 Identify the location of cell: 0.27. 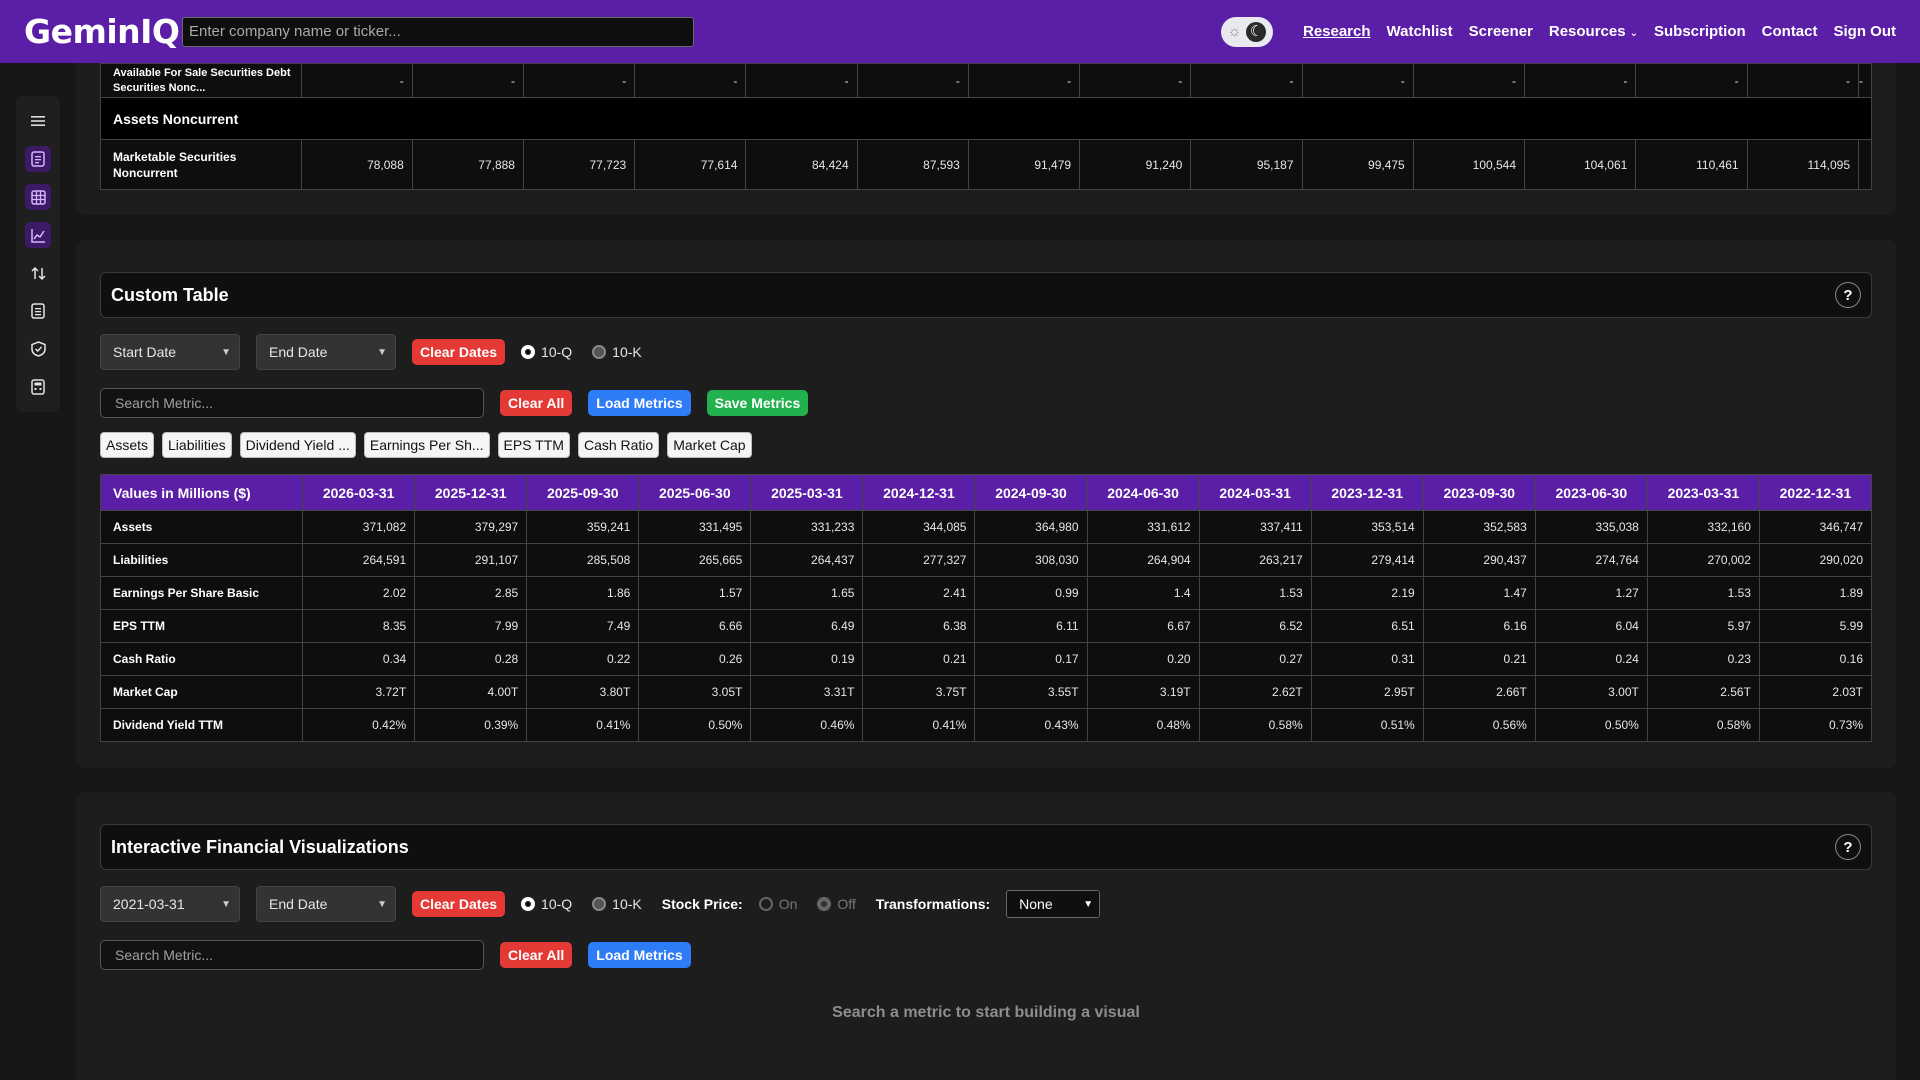
(1255, 659).